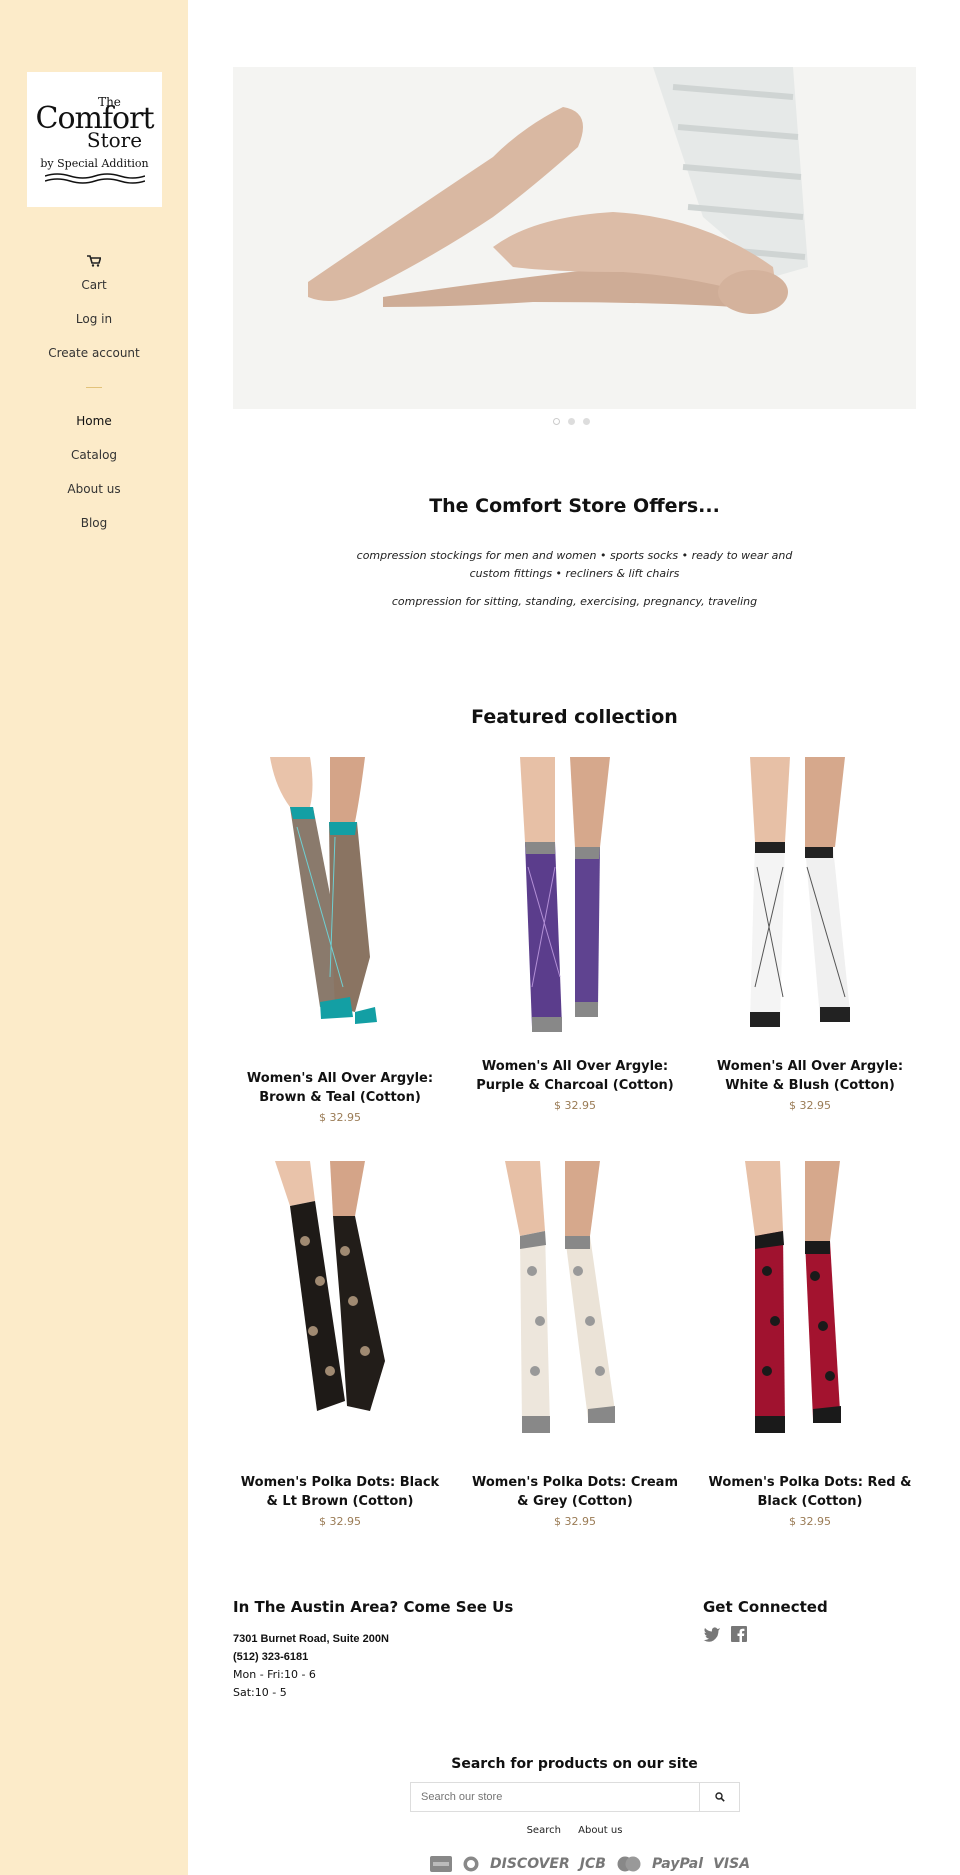 Image resolution: width=960 pixels, height=1875 pixels. What do you see at coordinates (94, 387) in the screenshot?
I see `sidebar-divider` at bounding box center [94, 387].